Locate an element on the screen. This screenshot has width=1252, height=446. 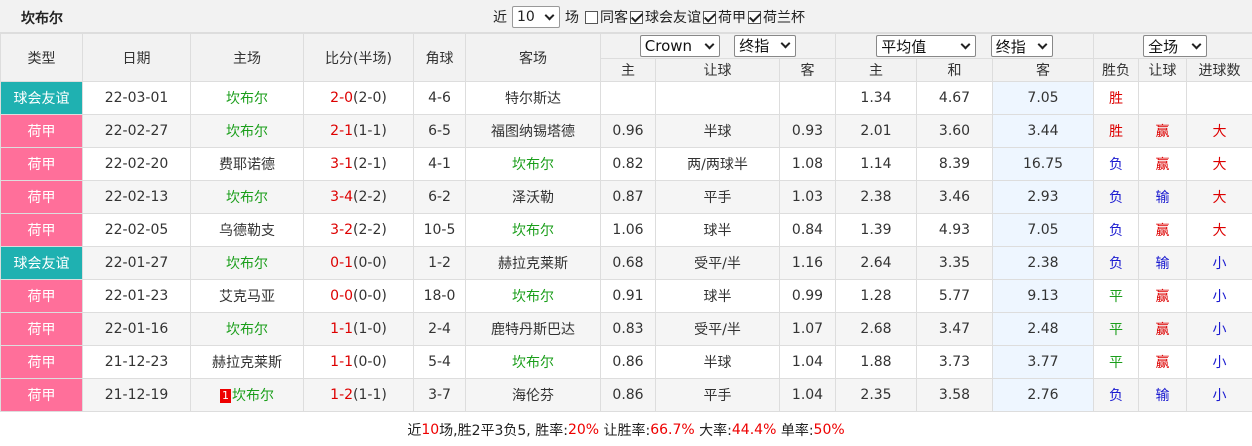
euro-away-odds: 2.93 is located at coordinates (1043, 197).